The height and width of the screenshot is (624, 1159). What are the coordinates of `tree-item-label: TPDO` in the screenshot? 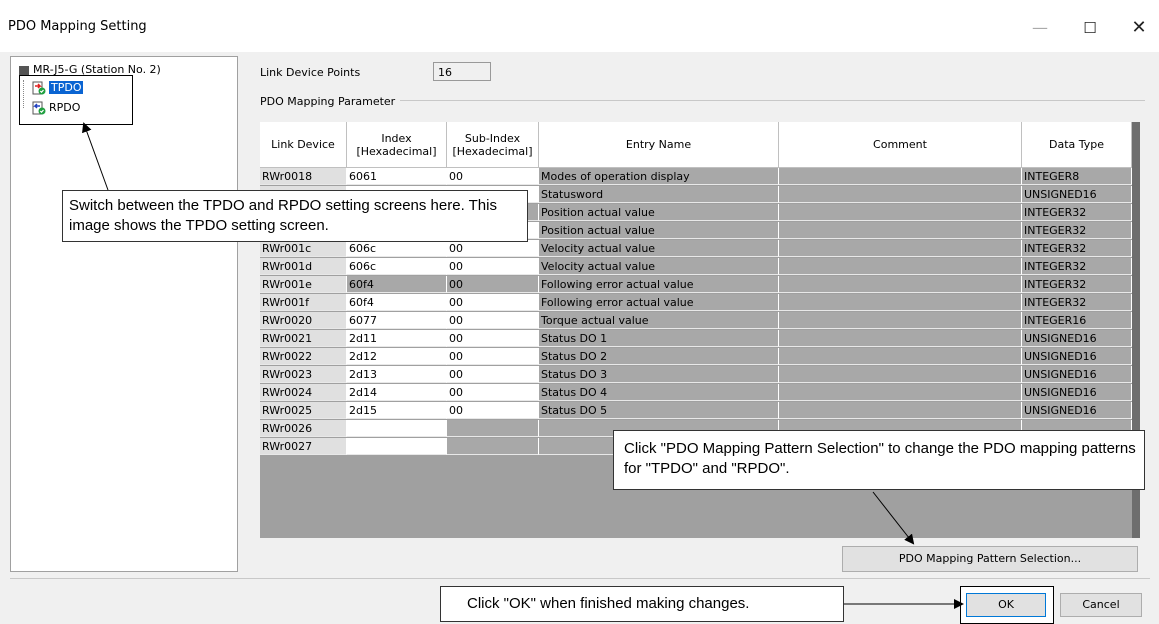 It's located at (66, 87).